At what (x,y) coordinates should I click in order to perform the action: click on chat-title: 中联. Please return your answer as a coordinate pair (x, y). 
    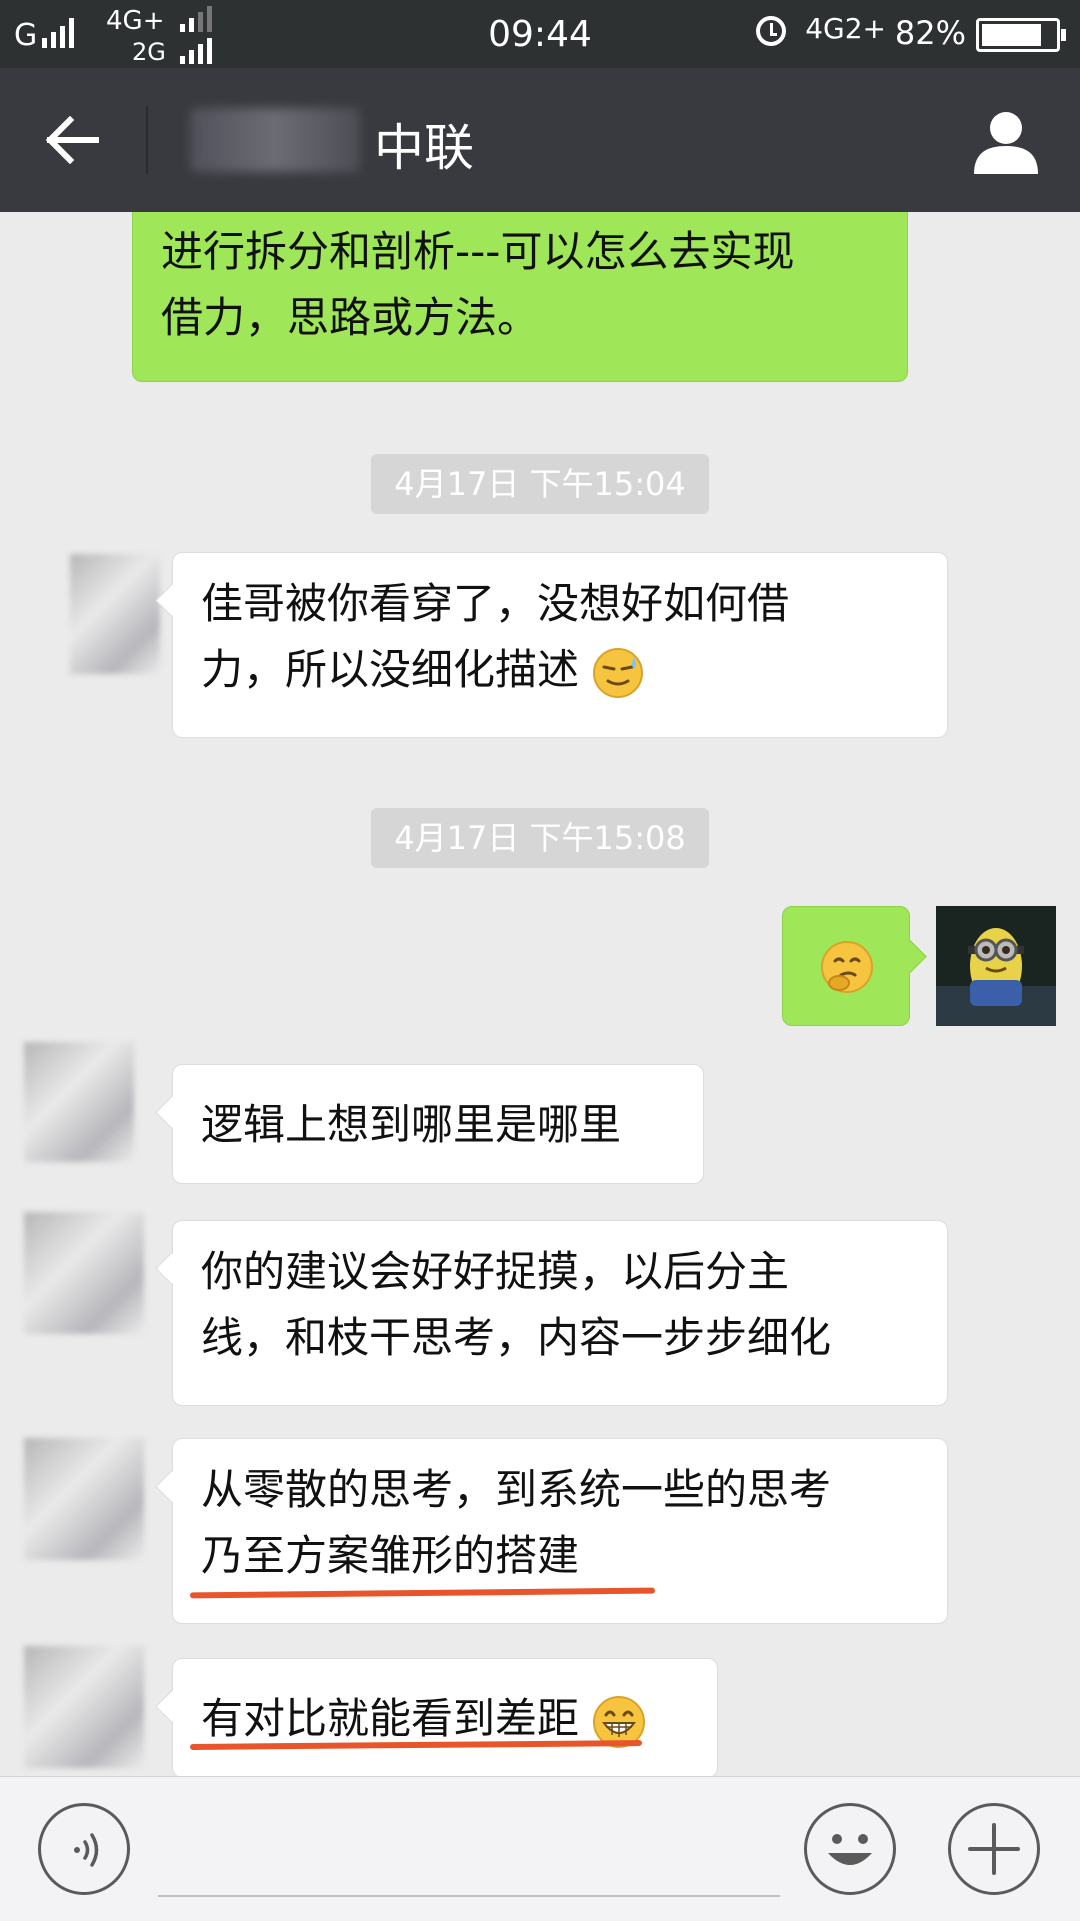
    Looking at the image, I should click on (424, 148).